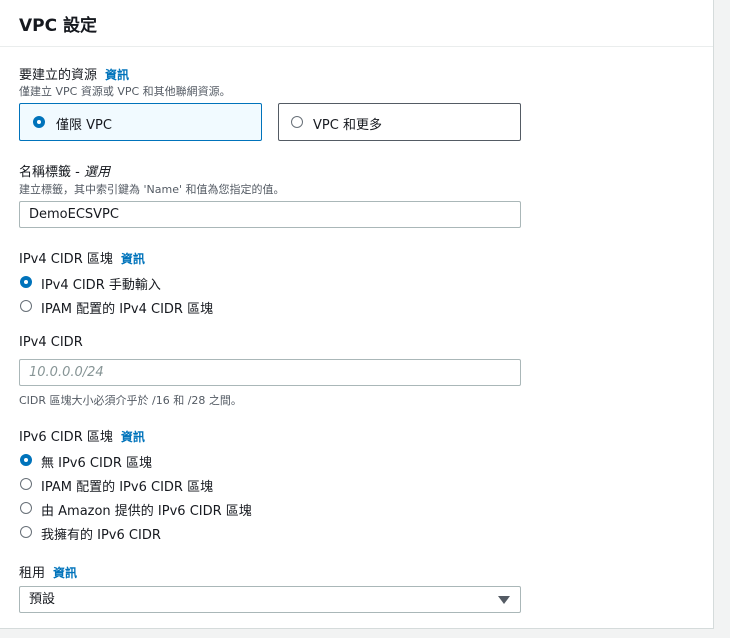 This screenshot has height=638, width=730. Describe the element at coordinates (146, 509) in the screenshot. I see `ipv6-option-amazon-label: 由 Amazon 提供的 IPv6 CIDR 區塊` at that location.